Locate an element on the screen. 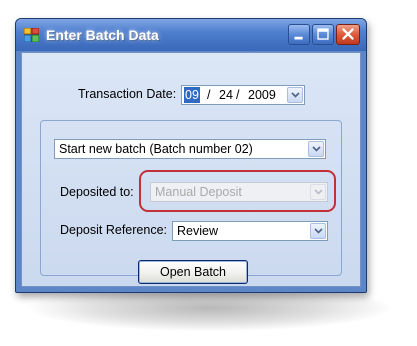  maximize-button is located at coordinates (323, 34).